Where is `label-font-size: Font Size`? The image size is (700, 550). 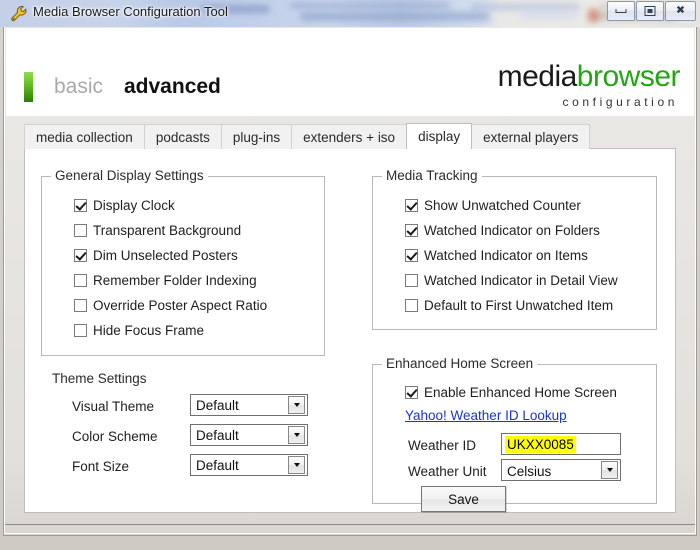 label-font-size: Font Size is located at coordinates (101, 466).